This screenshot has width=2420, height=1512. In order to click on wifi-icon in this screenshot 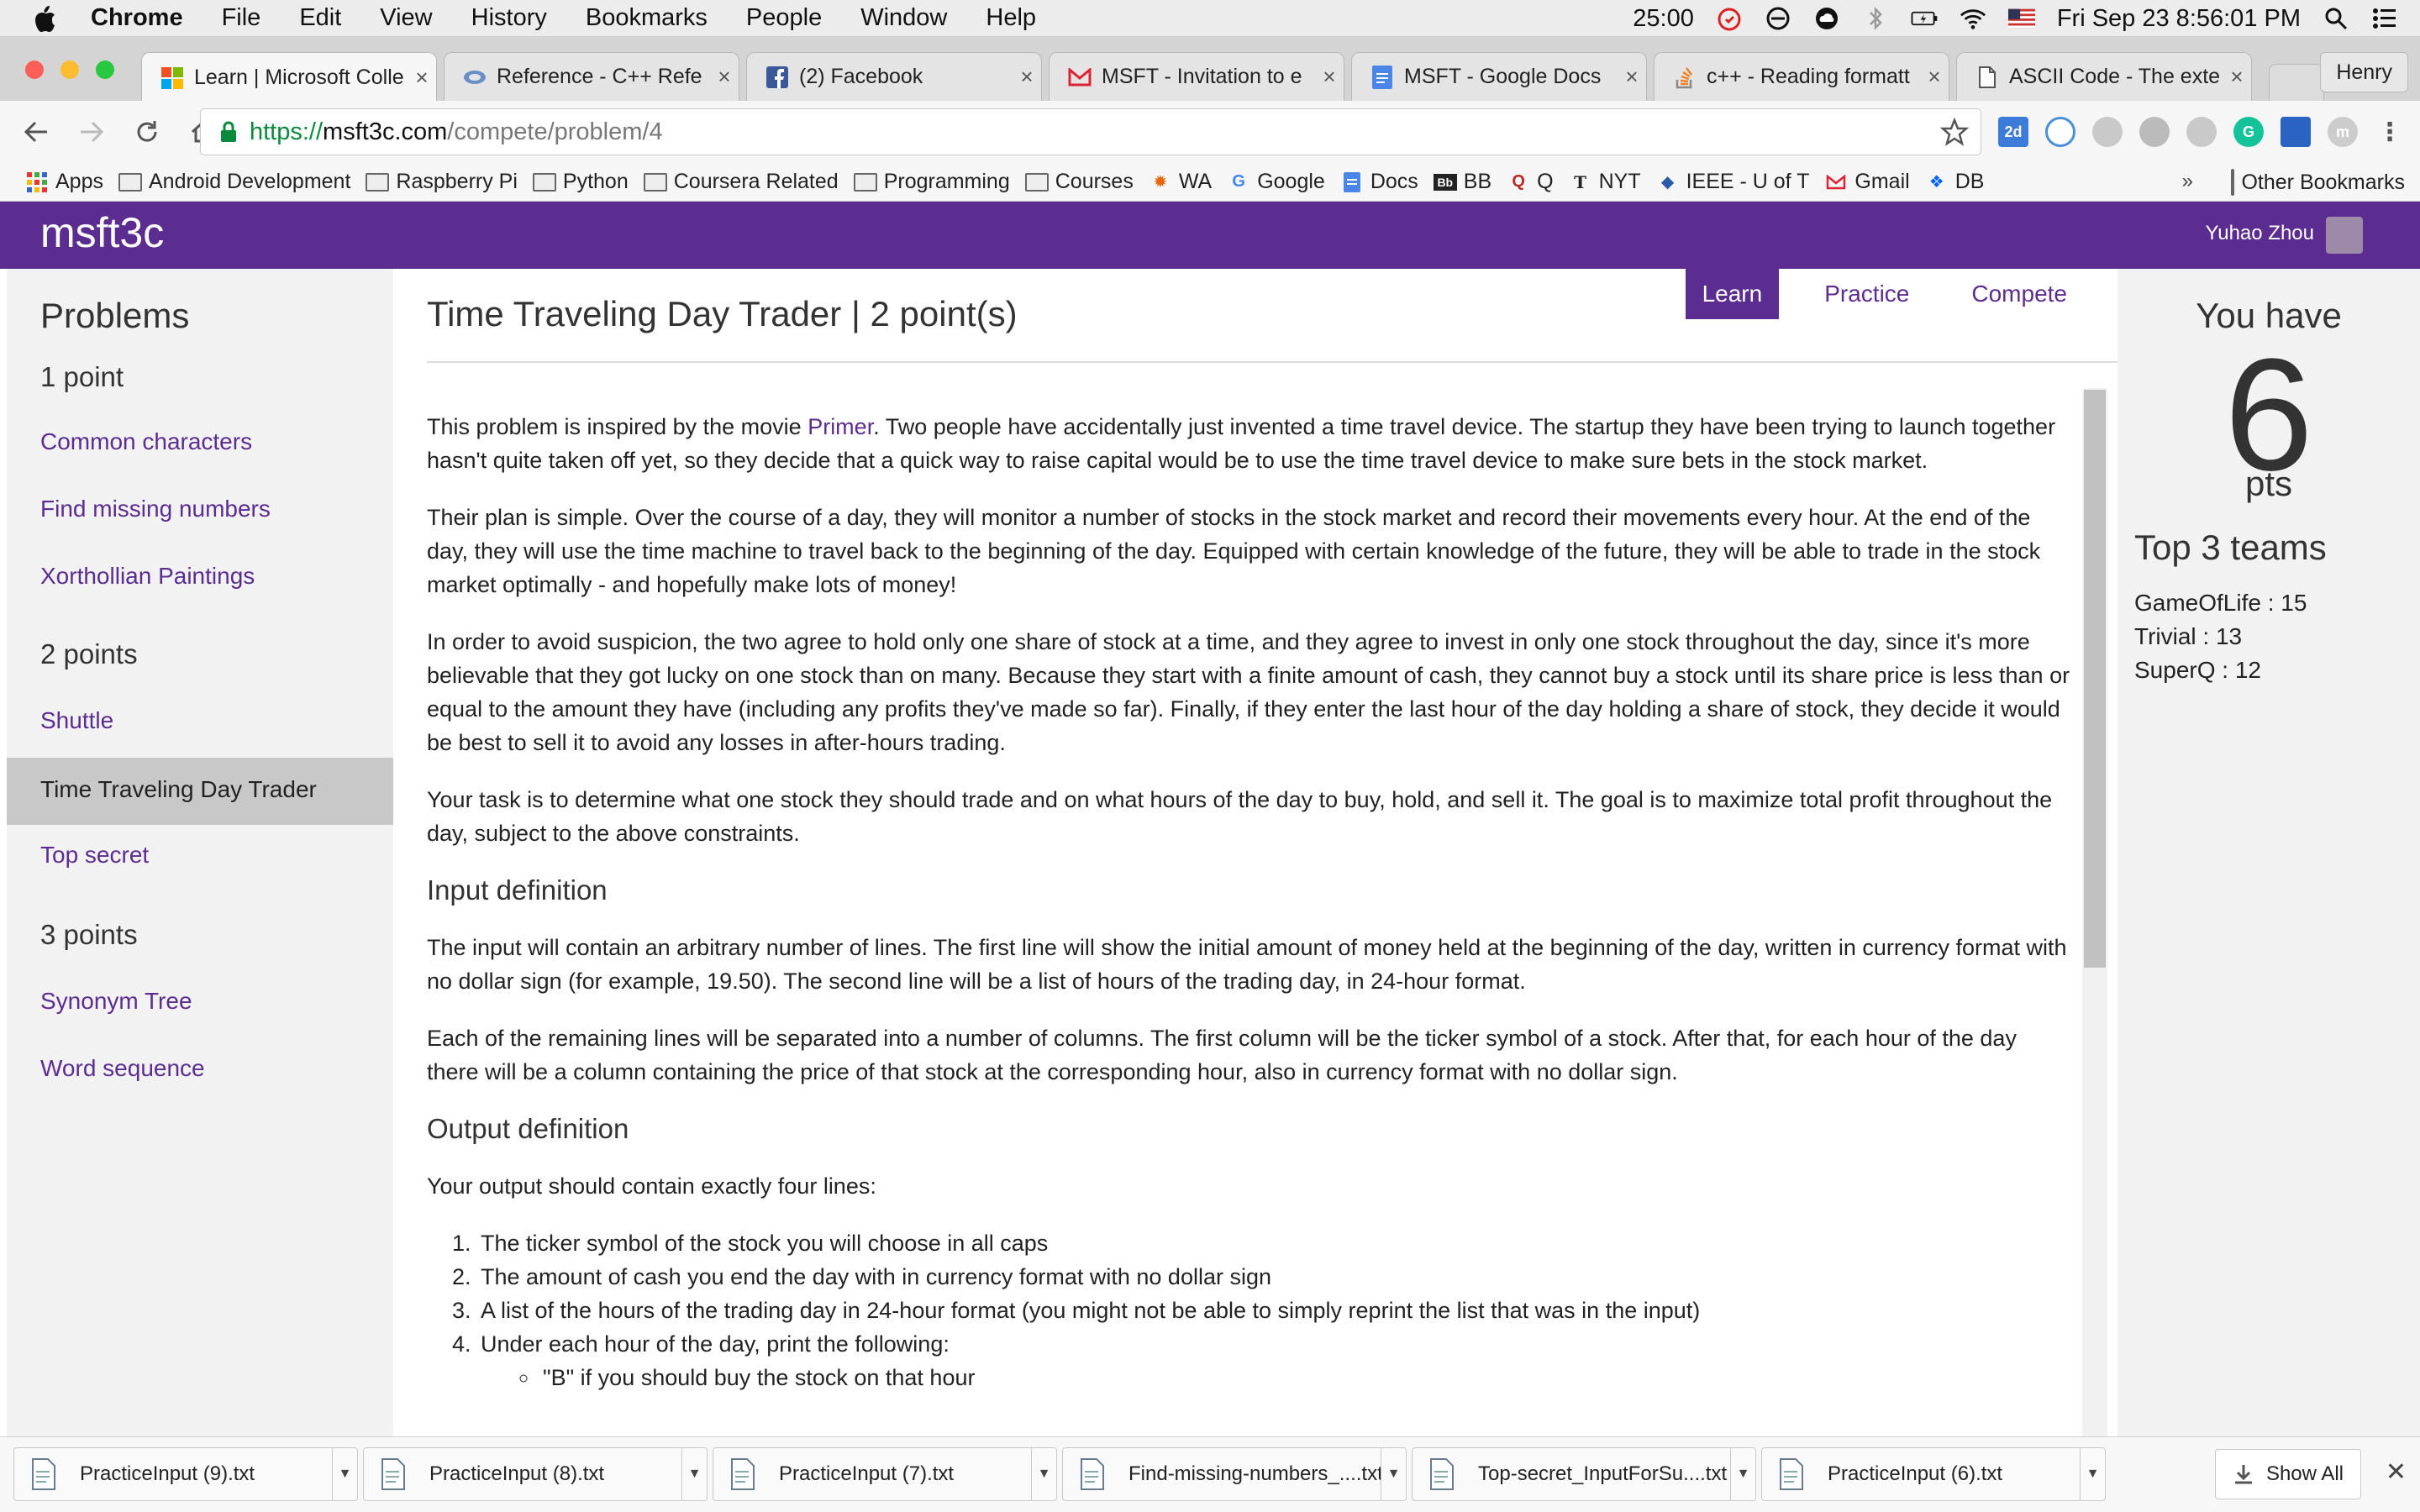, I will do `click(1973, 18)`.